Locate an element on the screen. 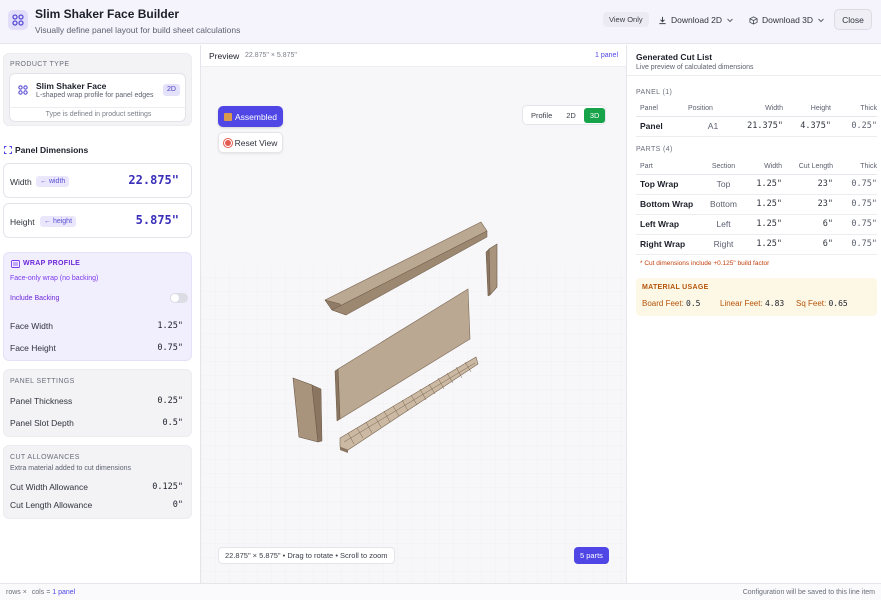 This screenshot has width=881, height=600. view-mode-toggle: Profile 2D 3D is located at coordinates (564, 115).